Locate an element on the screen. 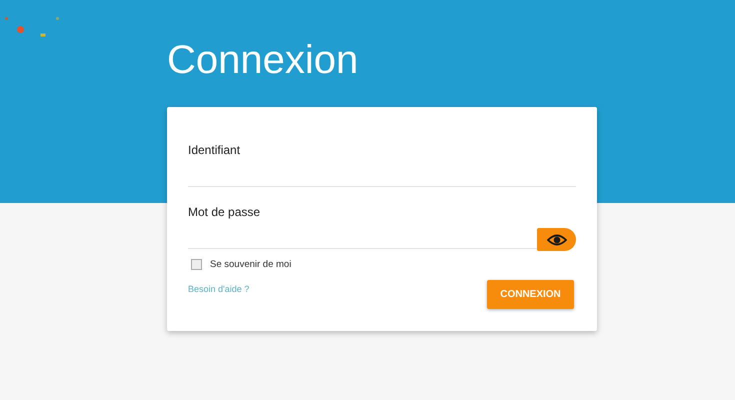 The height and width of the screenshot is (400, 735). field-label: Identifiant is located at coordinates (214, 150).